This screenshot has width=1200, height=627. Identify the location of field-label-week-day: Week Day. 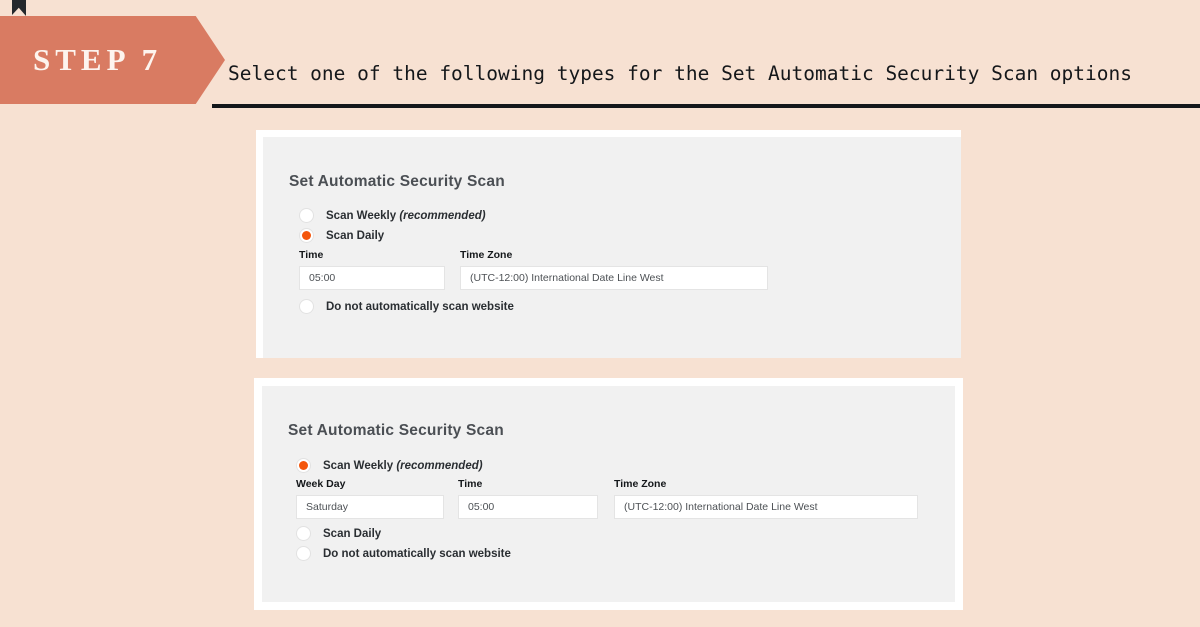
(321, 484).